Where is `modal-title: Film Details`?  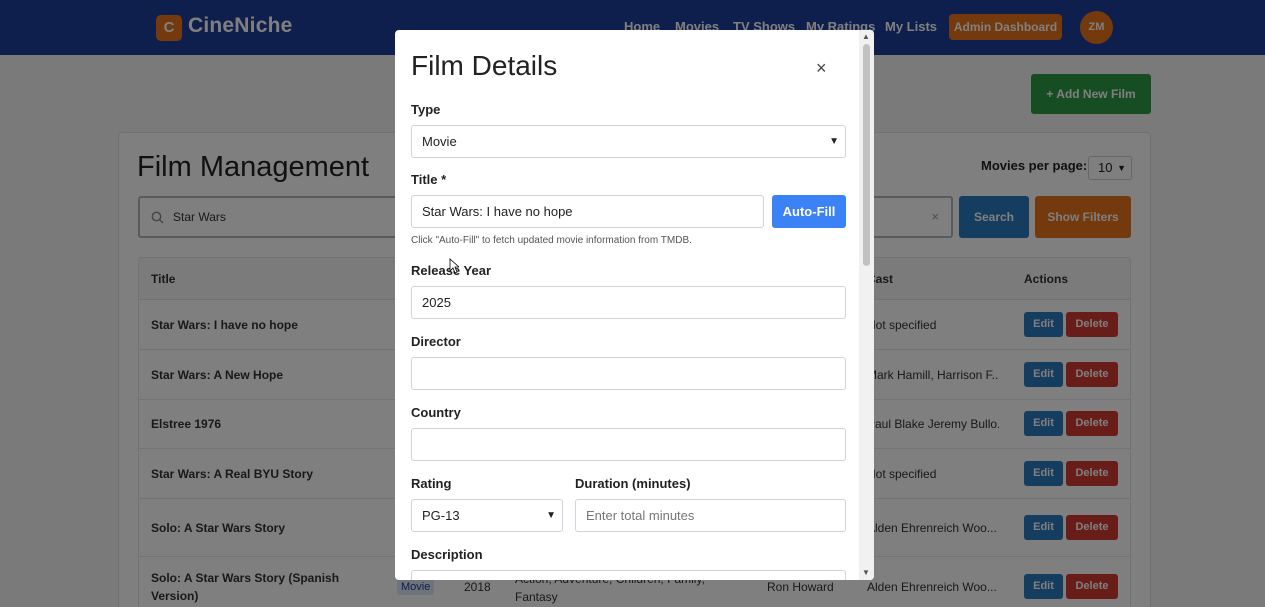
modal-title: Film Details is located at coordinates (484, 65).